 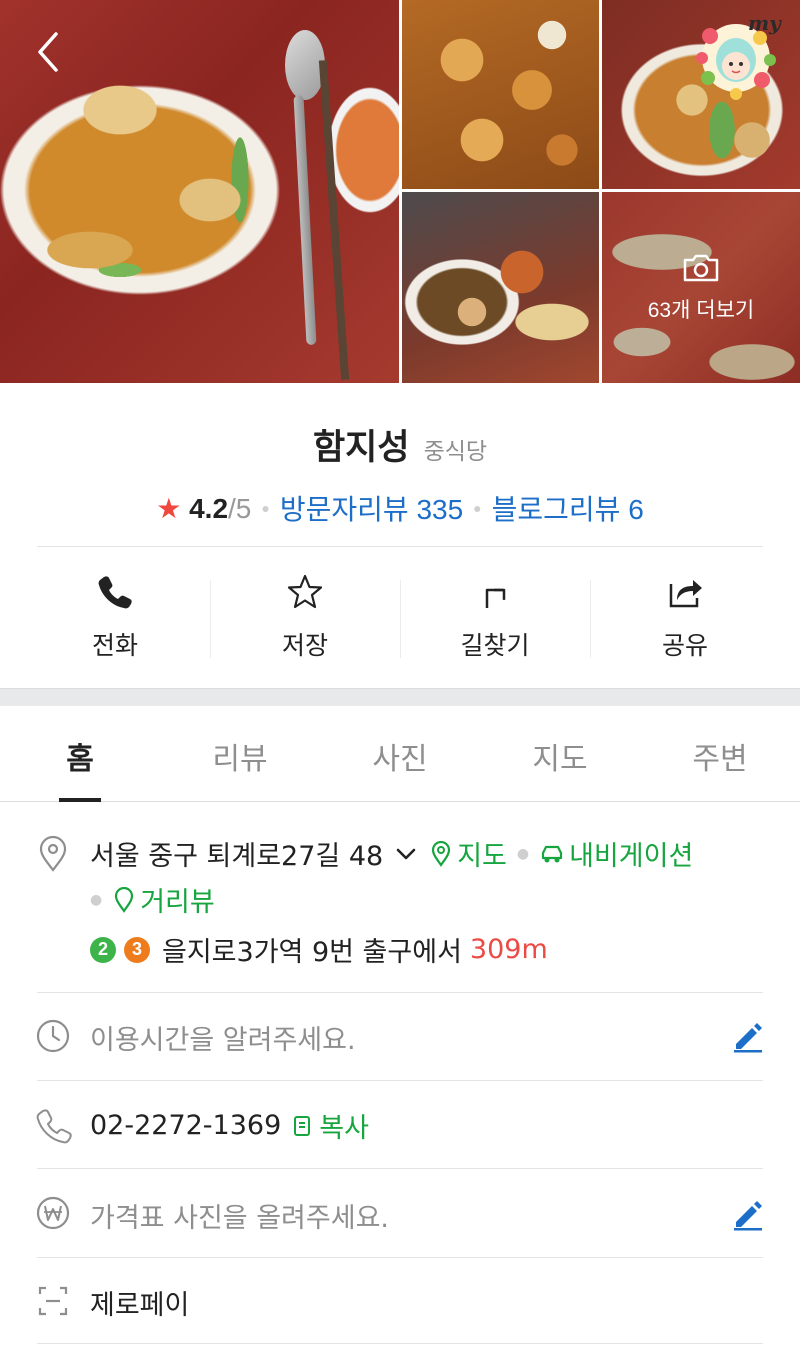 I want to click on zeropay-label: 제로페이, so click(x=140, y=1305).